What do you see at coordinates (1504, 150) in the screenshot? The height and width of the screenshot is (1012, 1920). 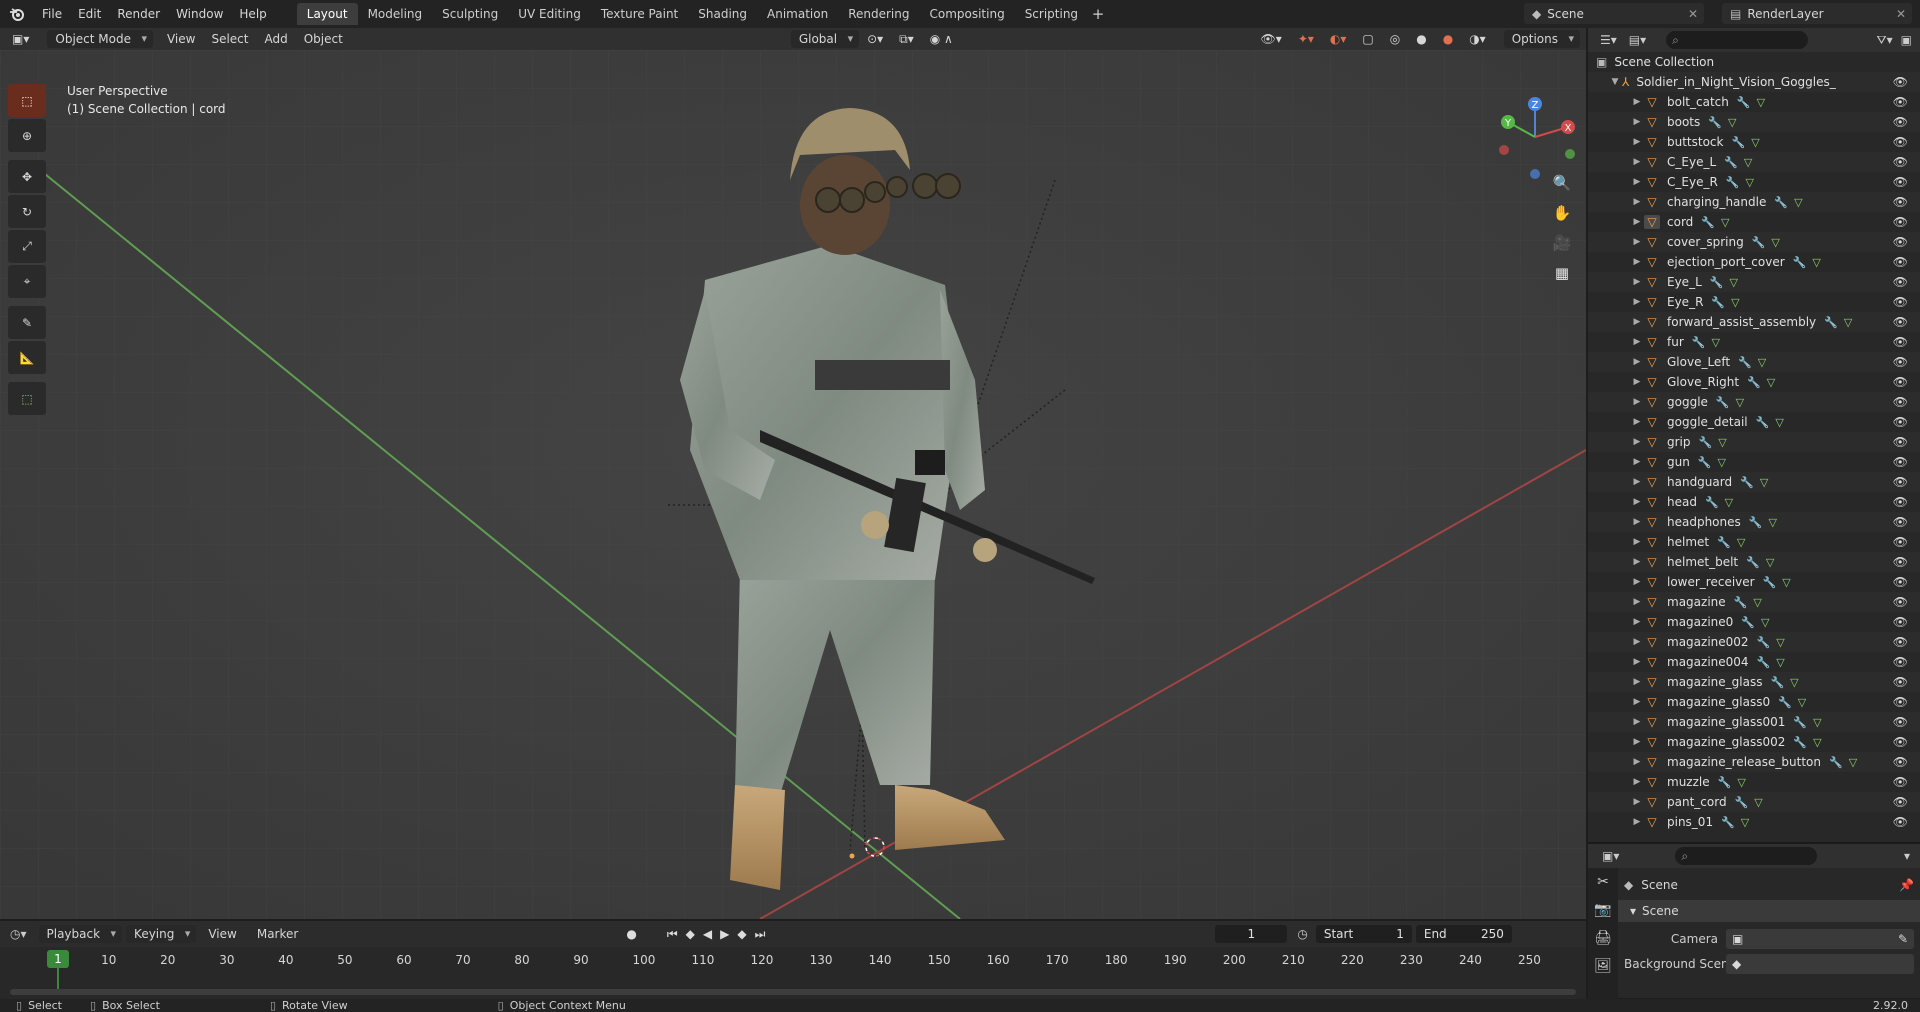 I see `neg-x-axis-icon` at bounding box center [1504, 150].